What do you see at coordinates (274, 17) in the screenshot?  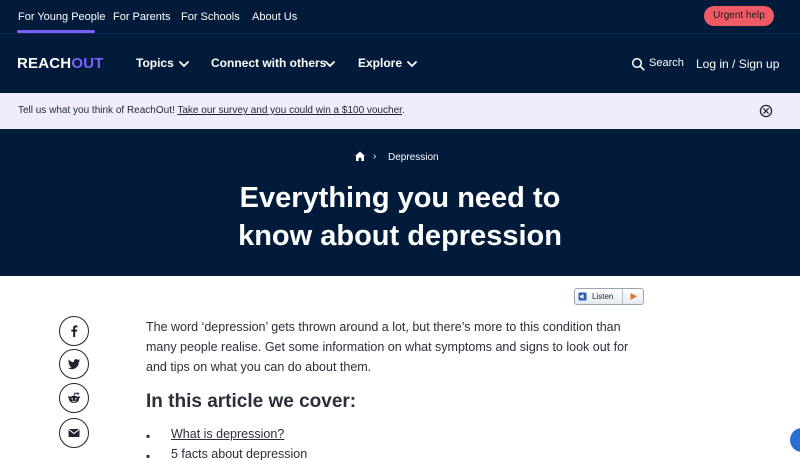 I see `audience-tab-about-us: About Us` at bounding box center [274, 17].